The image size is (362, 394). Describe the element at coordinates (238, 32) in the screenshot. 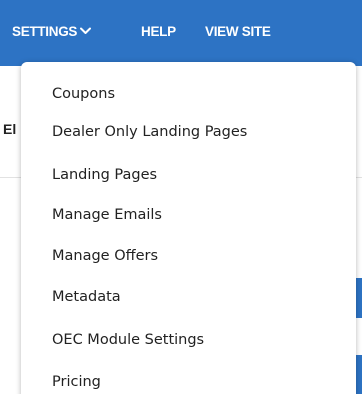

I see `view-site-link: VIEW SITE` at that location.